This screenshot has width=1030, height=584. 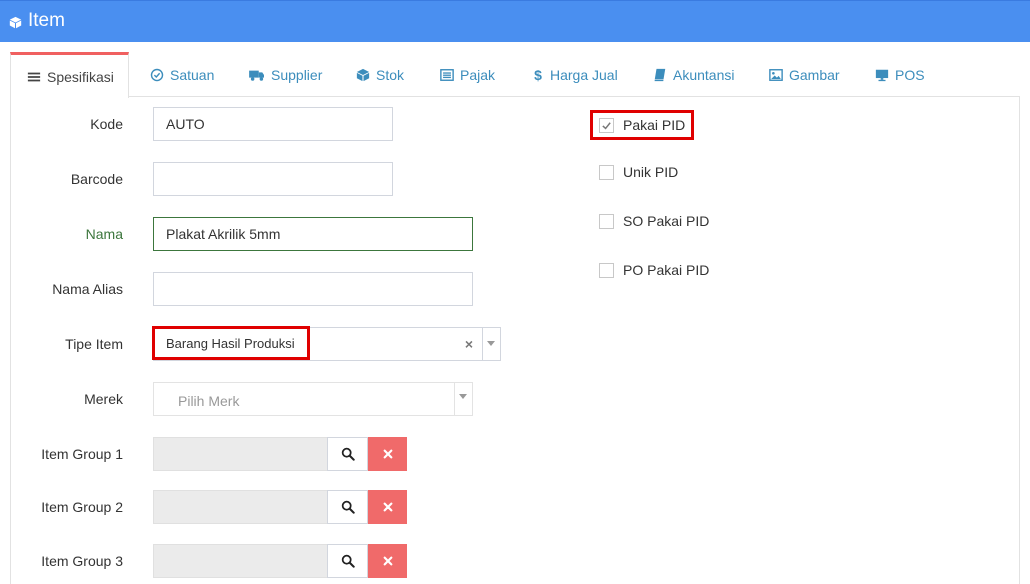 What do you see at coordinates (538, 74) in the screenshot?
I see `dollar-icon: $` at bounding box center [538, 74].